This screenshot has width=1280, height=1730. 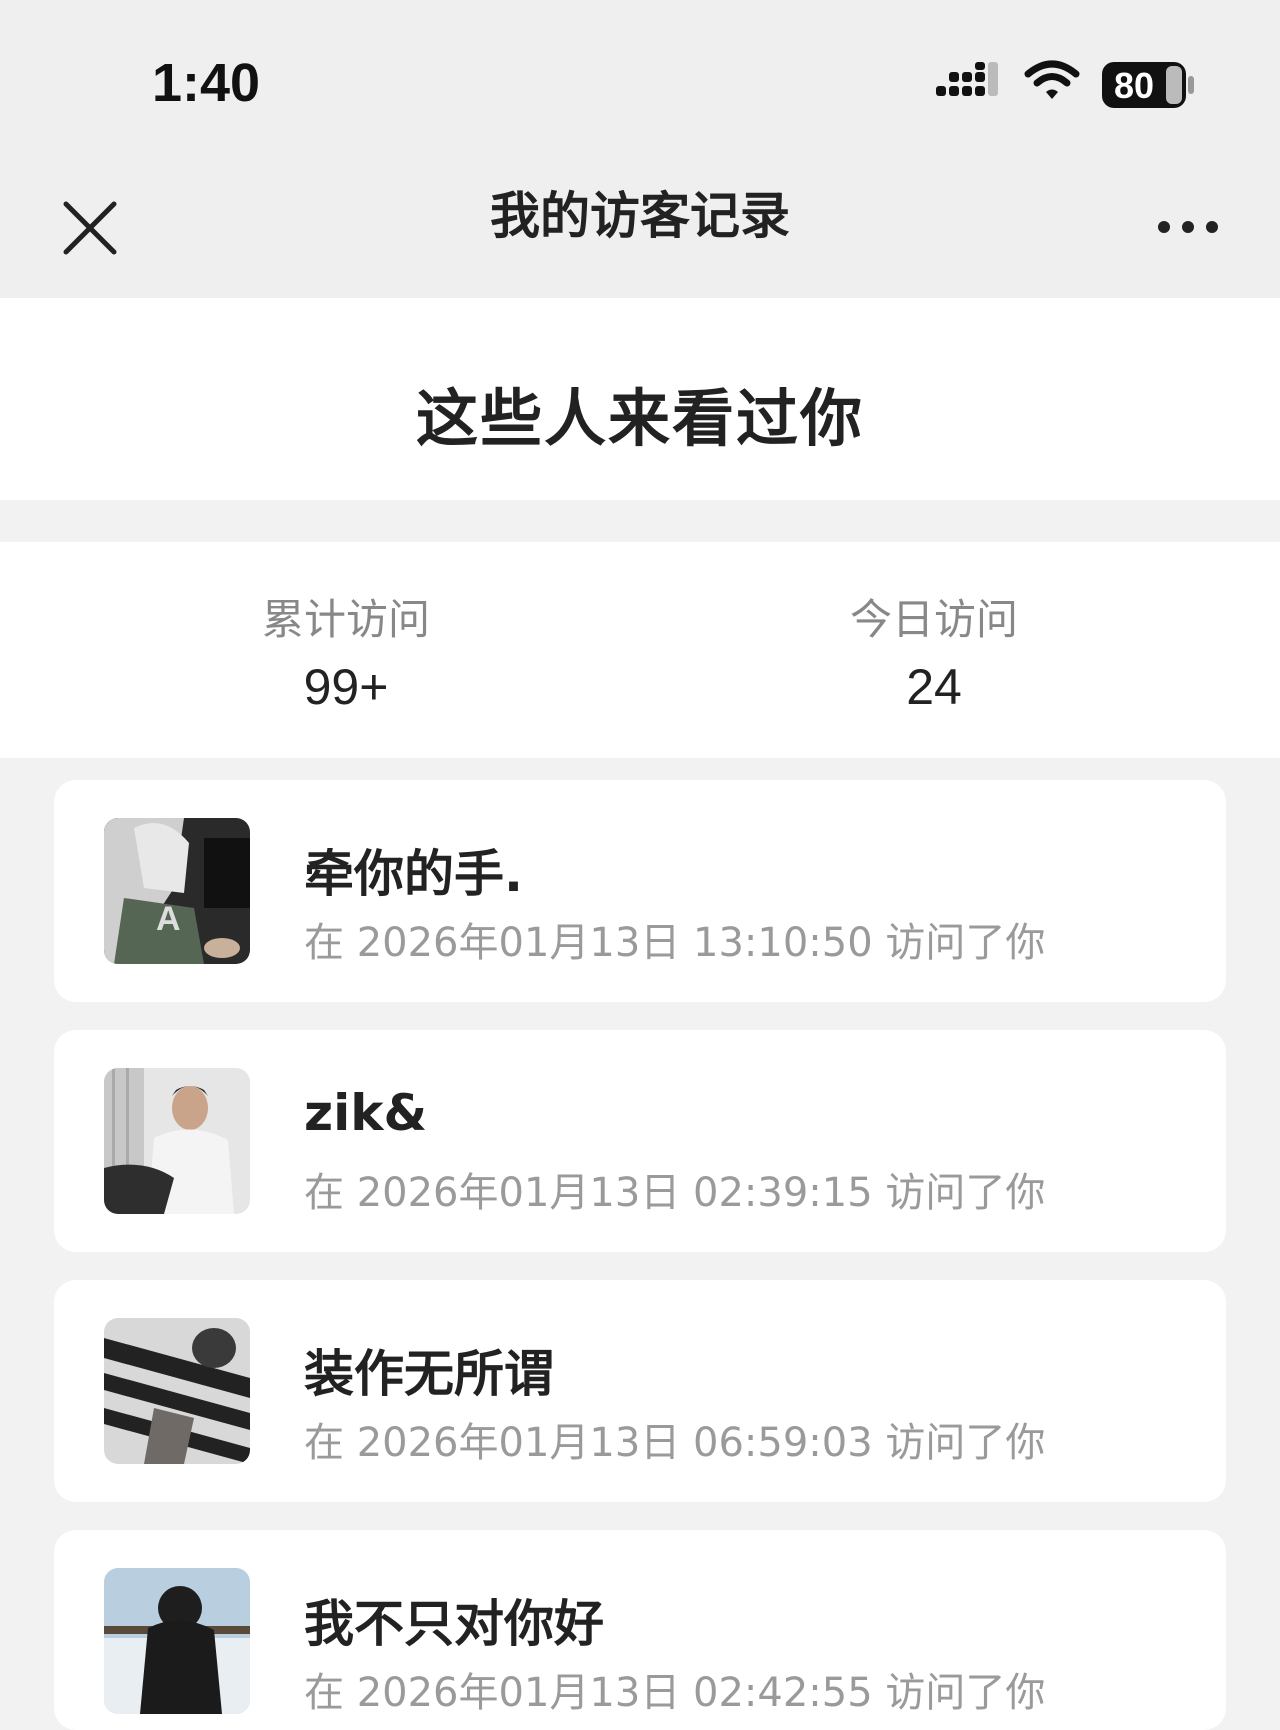 I want to click on today-visits-label: 今日访问, so click(x=933, y=619).